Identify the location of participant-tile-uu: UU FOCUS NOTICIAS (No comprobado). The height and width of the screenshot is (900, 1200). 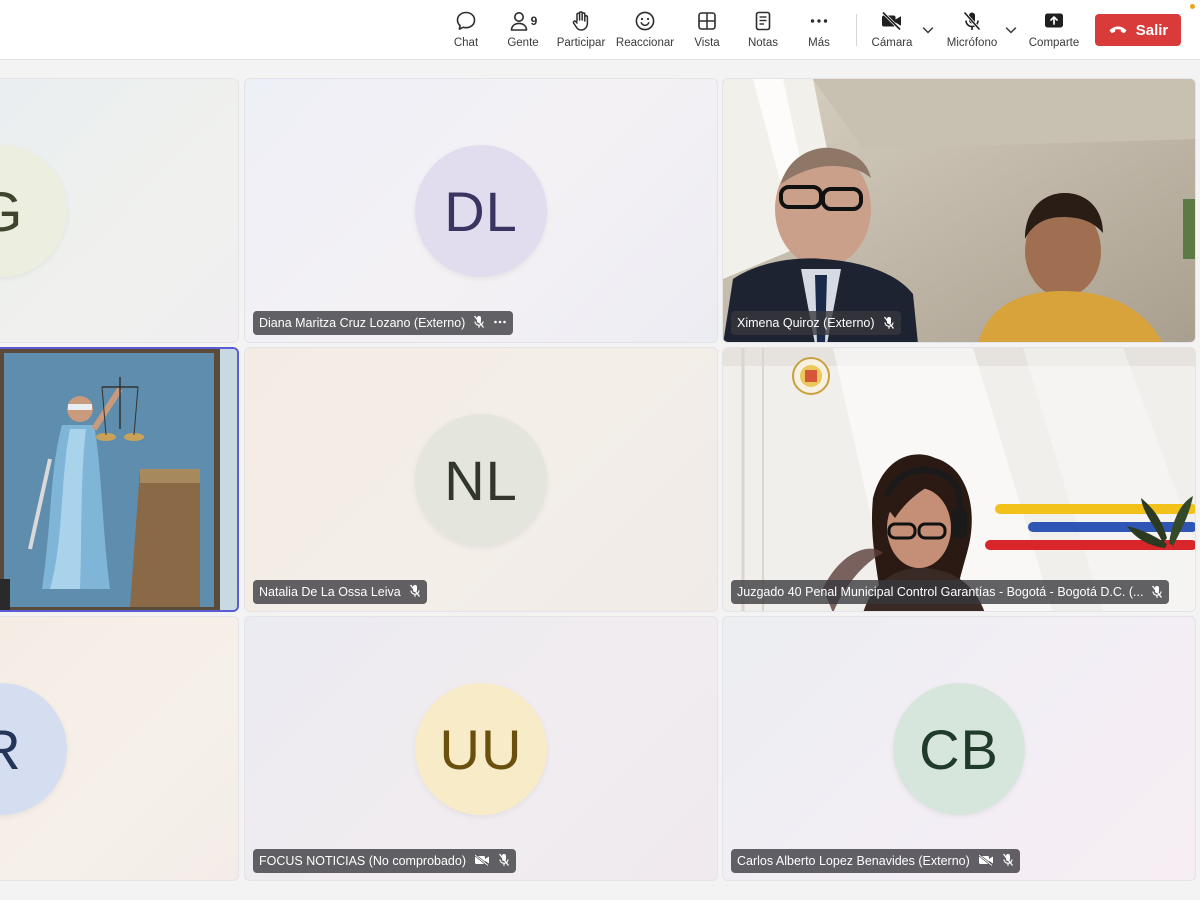
(481, 748).